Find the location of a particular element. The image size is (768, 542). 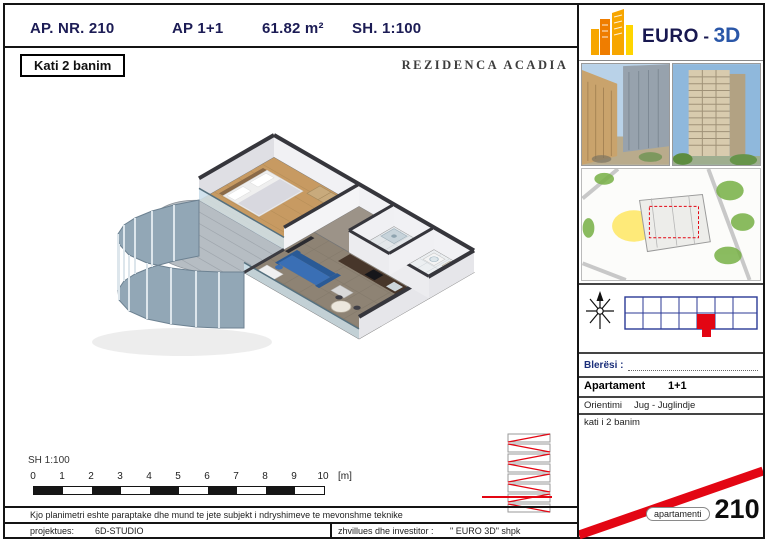

building-render-street is located at coordinates (625, 114).